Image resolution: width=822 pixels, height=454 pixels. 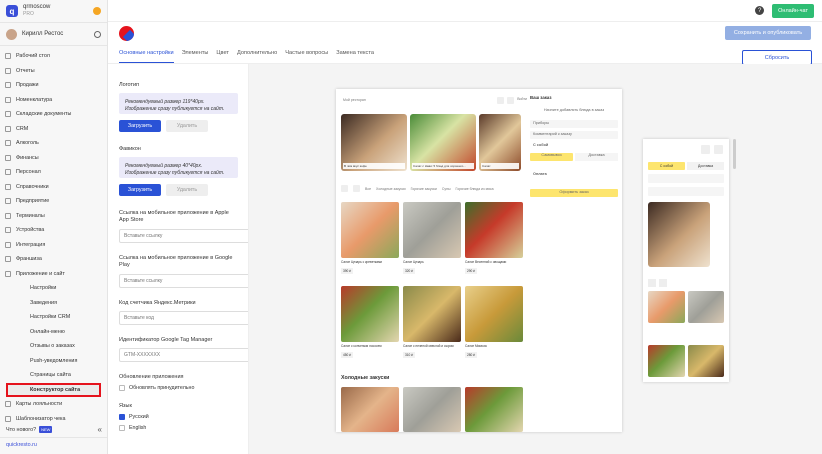 What do you see at coordinates (21, 430) in the screenshot?
I see `whats-new-link: Что нового?` at bounding box center [21, 430].